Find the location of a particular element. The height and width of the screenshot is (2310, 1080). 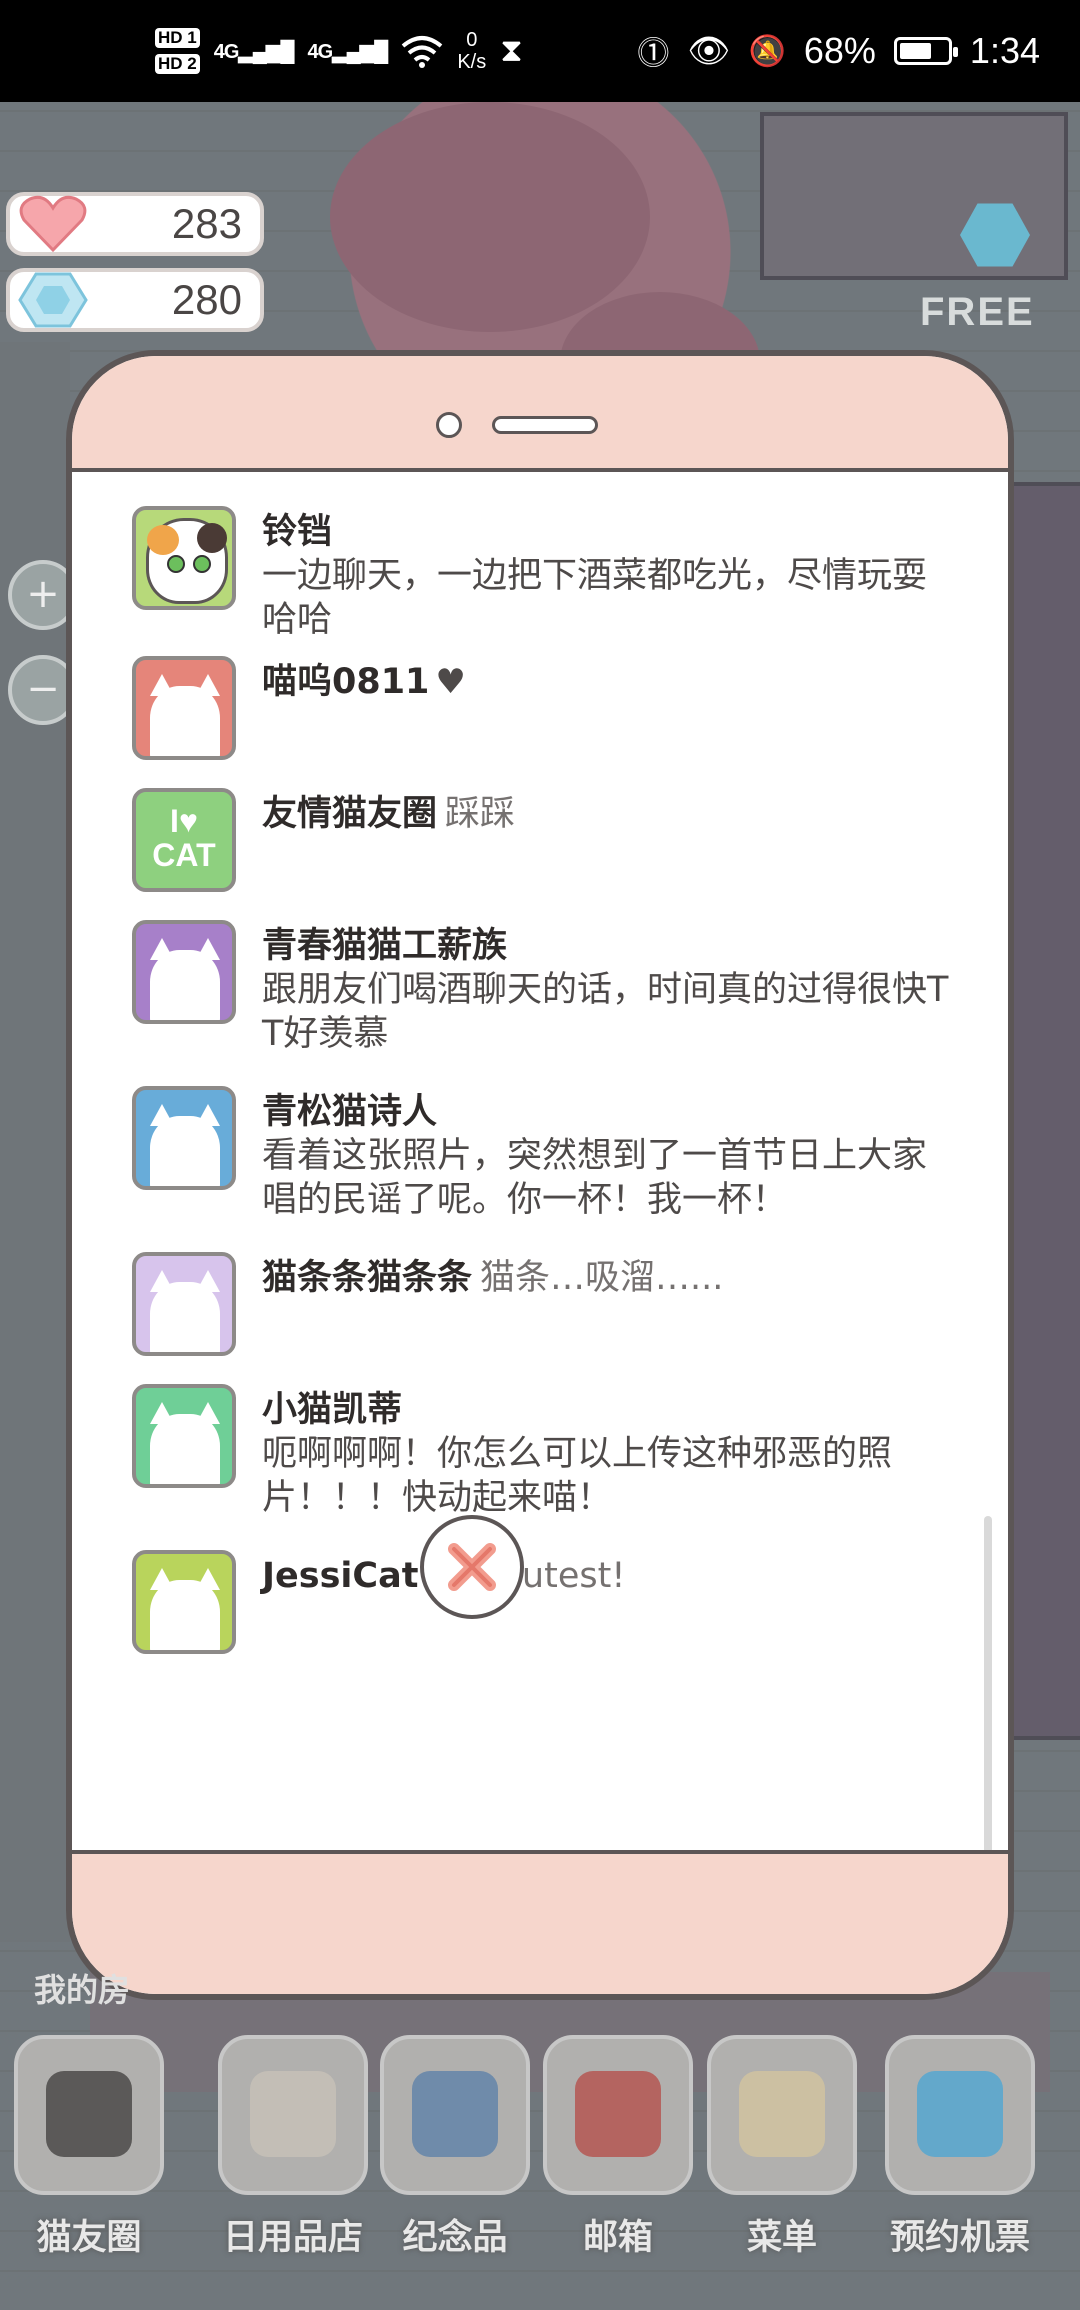

dock-label: 邮箱 is located at coordinates (617, 2238).